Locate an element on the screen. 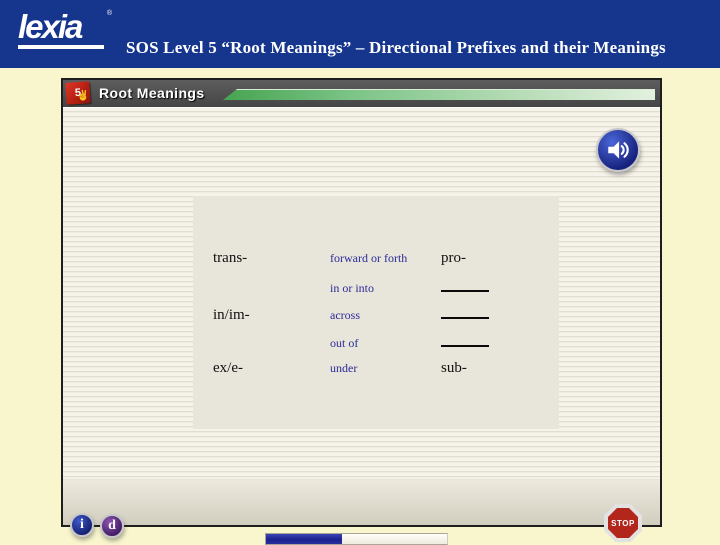  meaning-item: forward or forth is located at coordinates (385, 258).